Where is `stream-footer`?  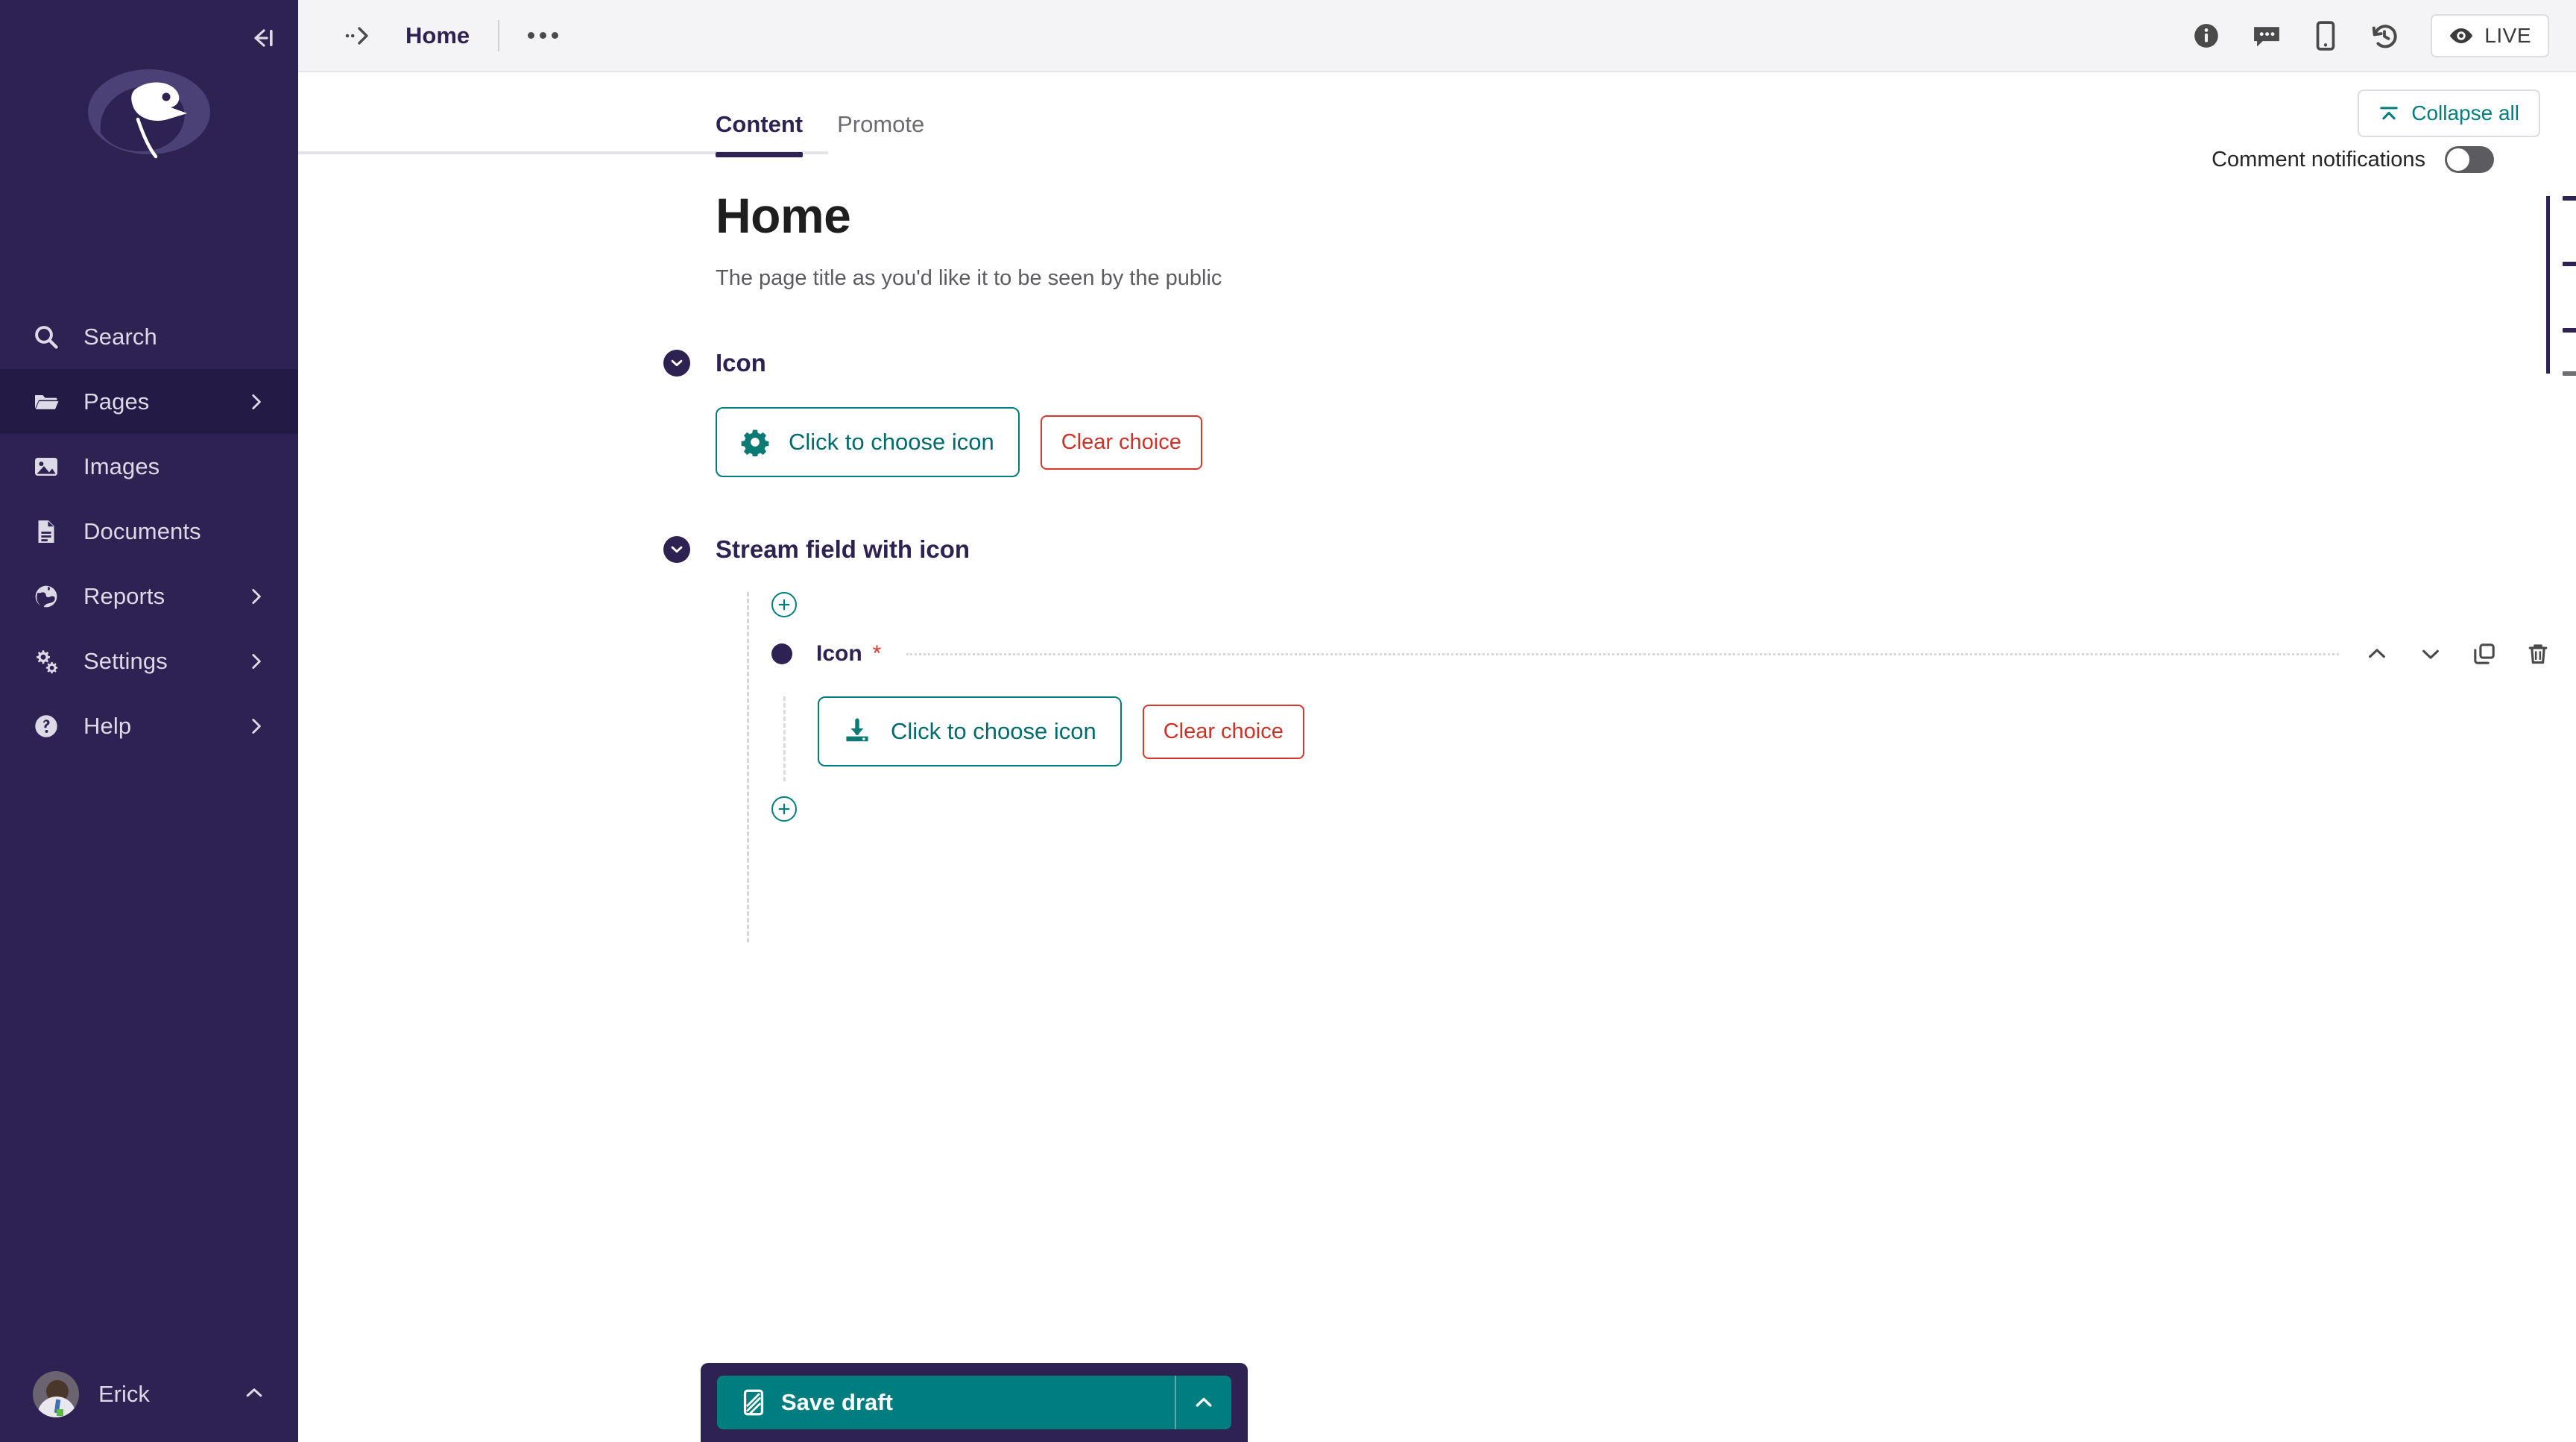
stream-footer is located at coordinates (1674, 809).